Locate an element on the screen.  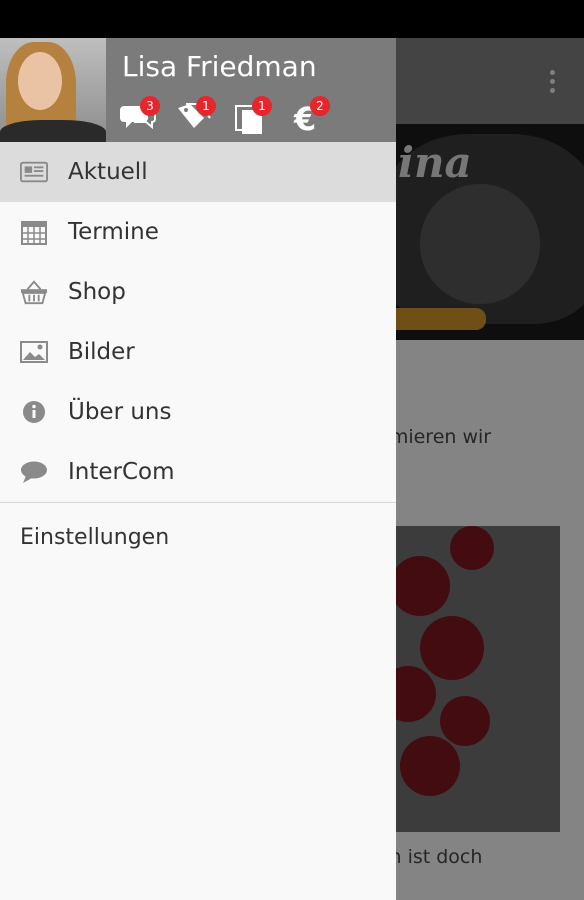
speech-bubble-icon is located at coordinates (34, 472).